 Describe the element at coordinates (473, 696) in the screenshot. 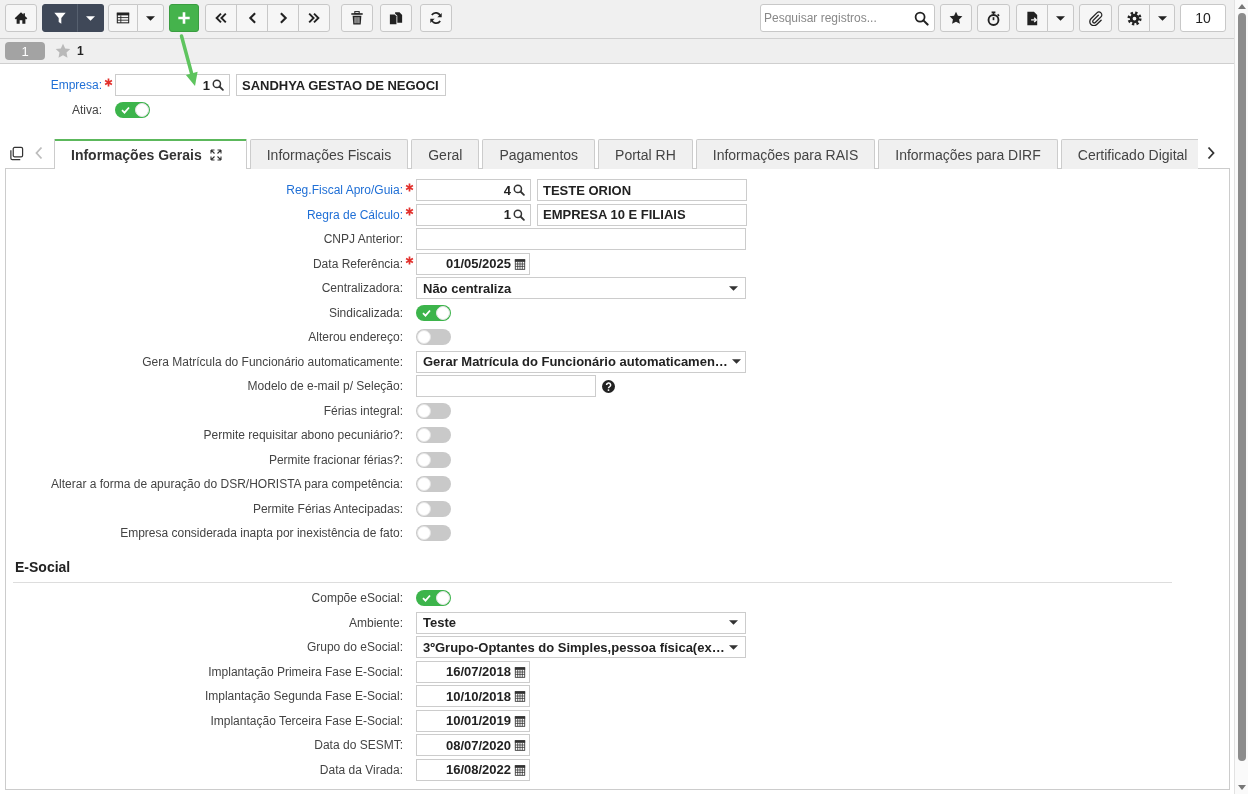

I see `date-field: 10/10/2018` at that location.